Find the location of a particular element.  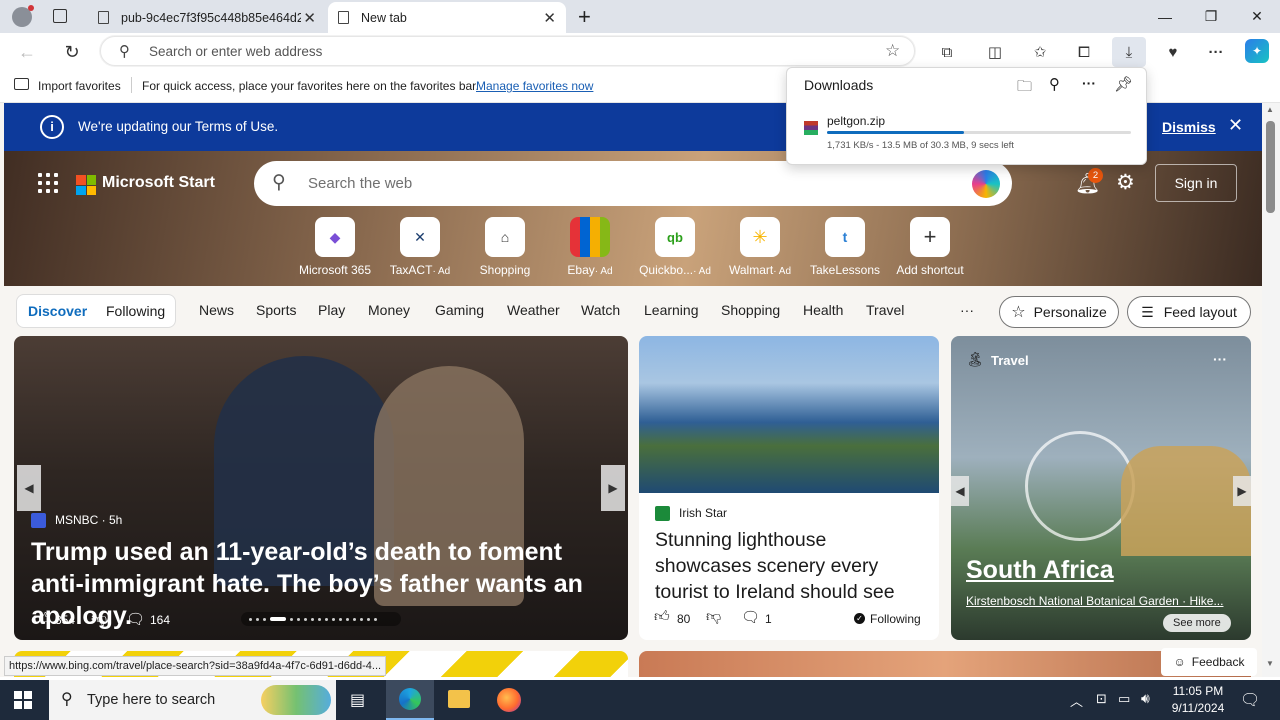

shortcut-quickbooks: qb Quickbo...· Ad is located at coordinates (675, 247).